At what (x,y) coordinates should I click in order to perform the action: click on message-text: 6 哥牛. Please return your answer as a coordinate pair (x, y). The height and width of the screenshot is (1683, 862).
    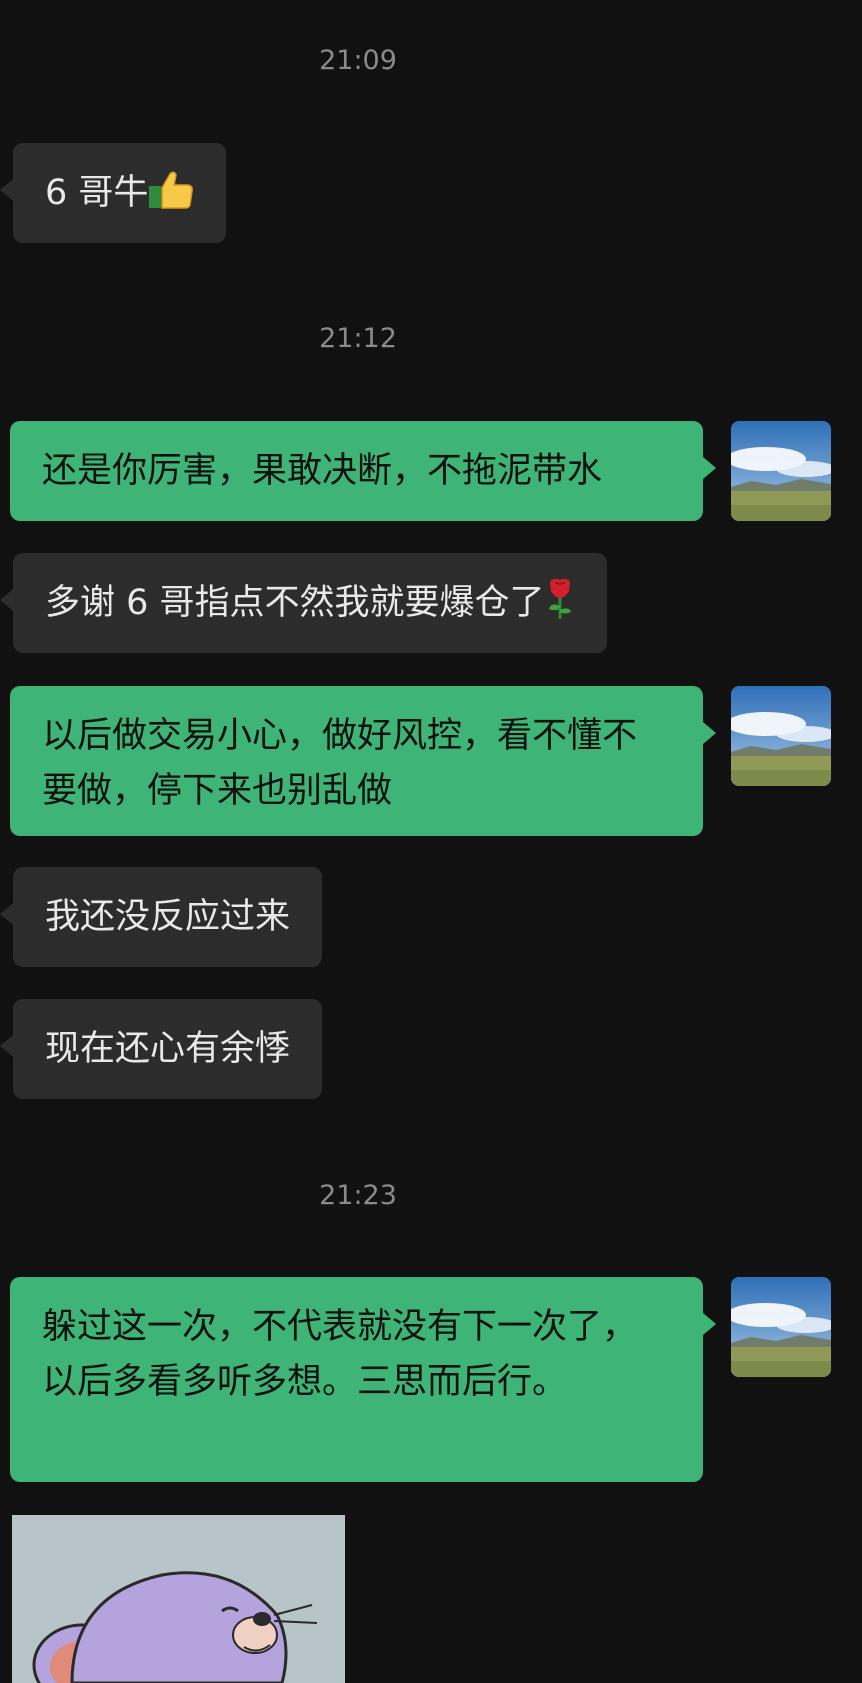
    Looking at the image, I should click on (97, 193).